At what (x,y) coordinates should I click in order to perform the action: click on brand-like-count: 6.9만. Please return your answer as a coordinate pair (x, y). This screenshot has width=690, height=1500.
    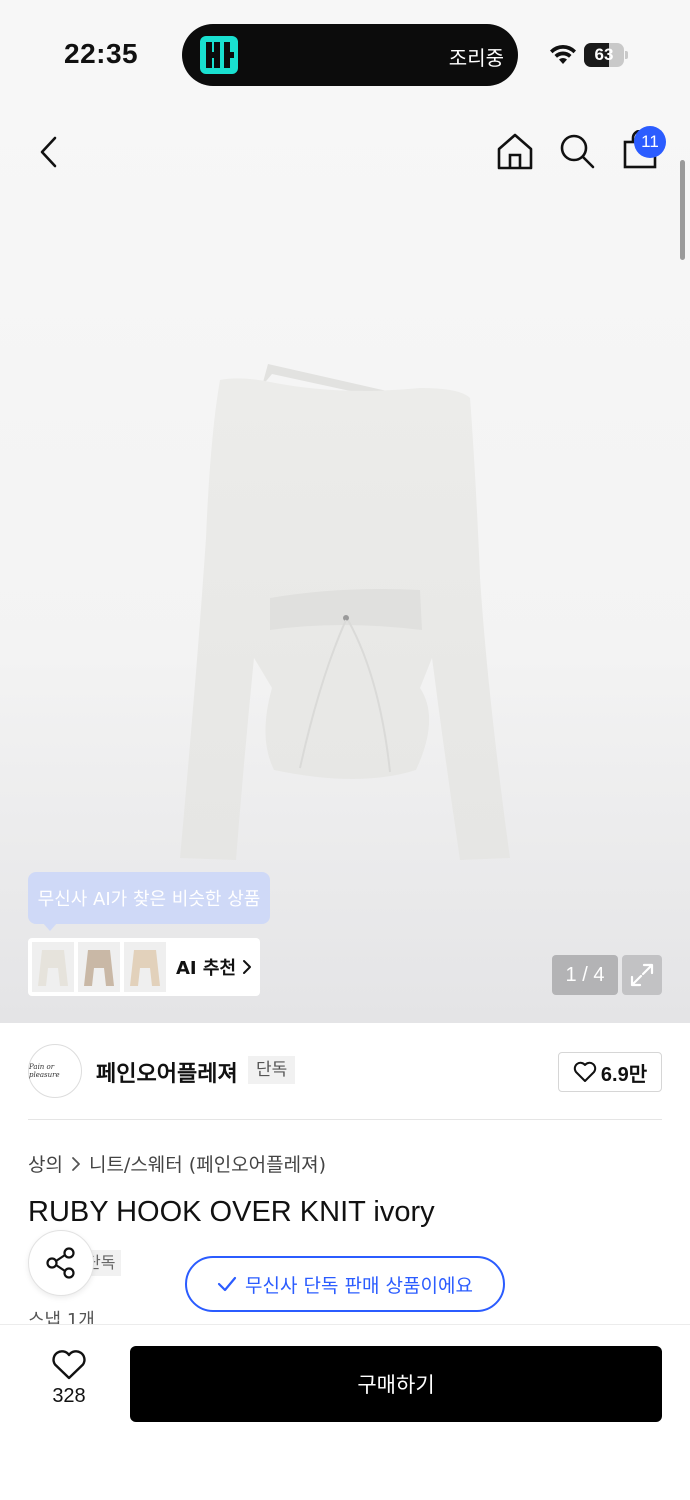
    Looking at the image, I should click on (624, 1074).